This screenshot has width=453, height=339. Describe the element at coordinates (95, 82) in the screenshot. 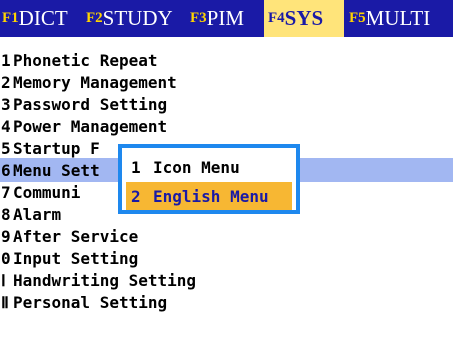

I see `menu-item-label: Memory Management` at that location.